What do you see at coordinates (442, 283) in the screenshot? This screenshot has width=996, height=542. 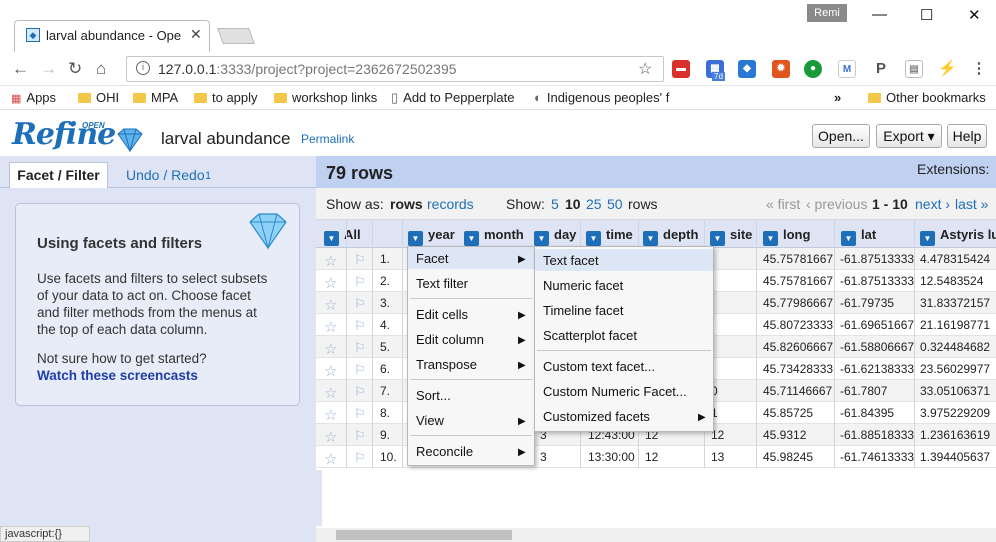 I see `menu-item-text-filter: Text filter` at bounding box center [442, 283].